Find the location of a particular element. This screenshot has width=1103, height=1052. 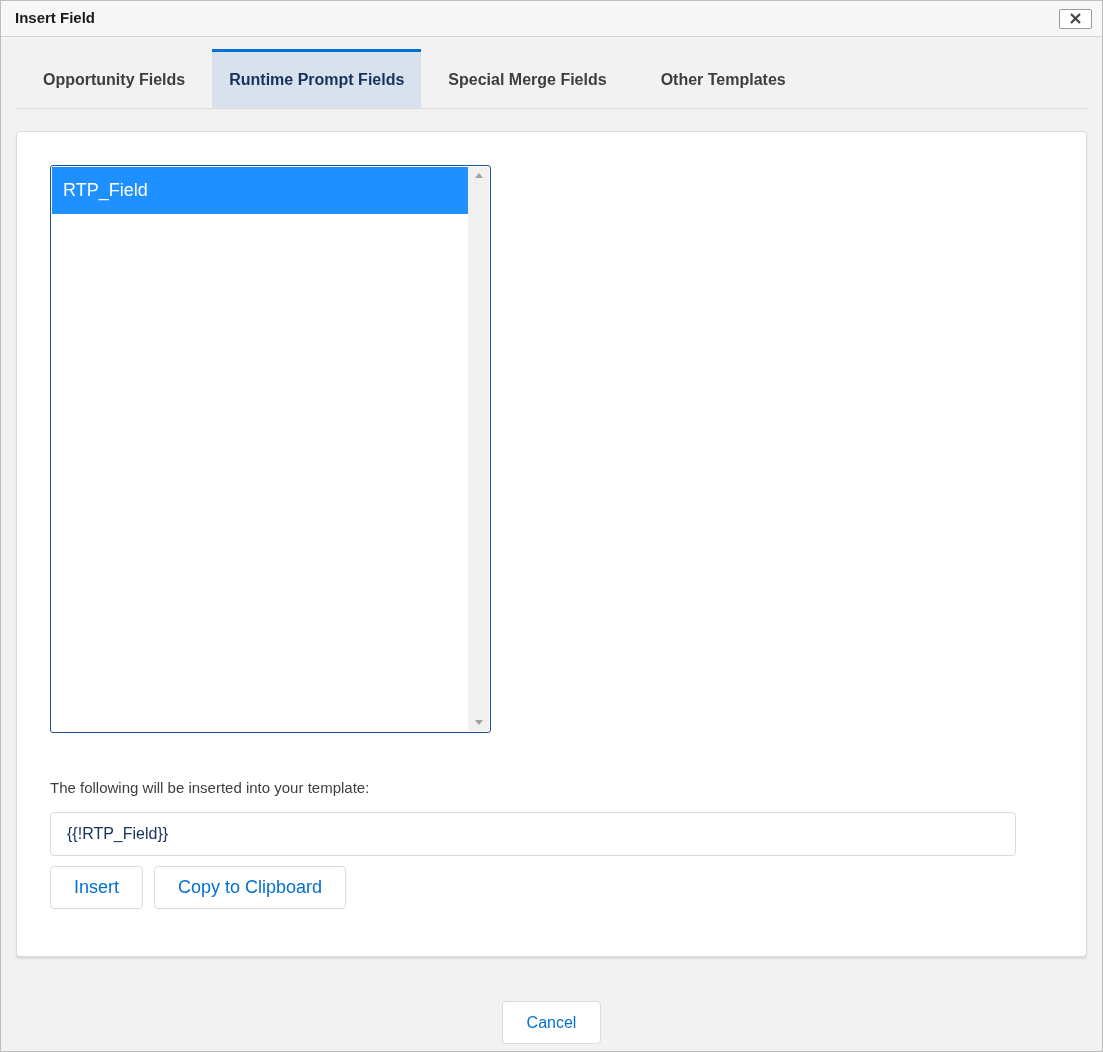

preview-label: The following will be inserted into your template: is located at coordinates (210, 788).